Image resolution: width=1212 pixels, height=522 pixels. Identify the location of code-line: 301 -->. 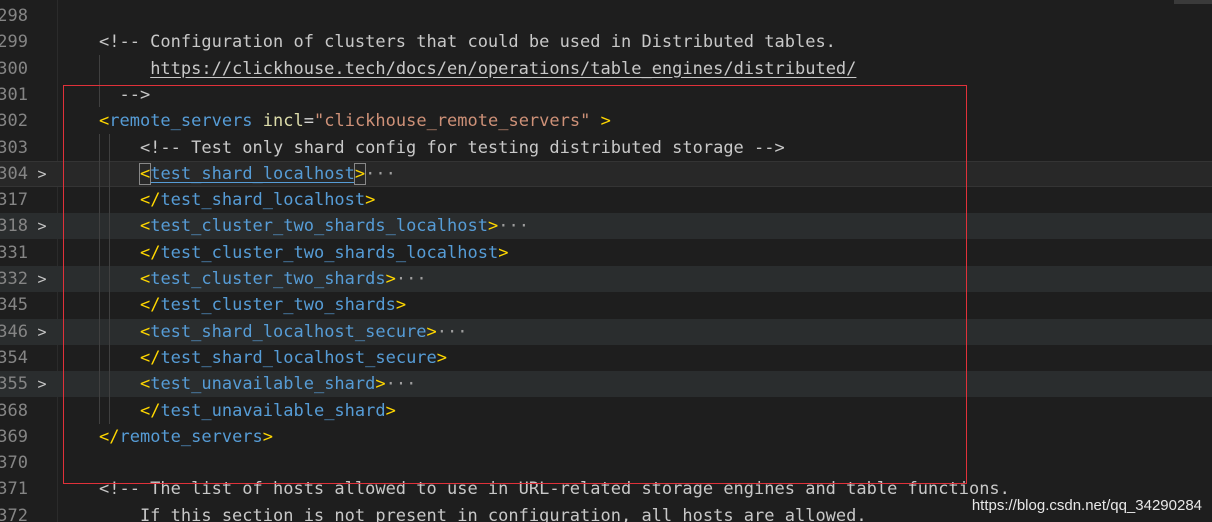
(606, 95).